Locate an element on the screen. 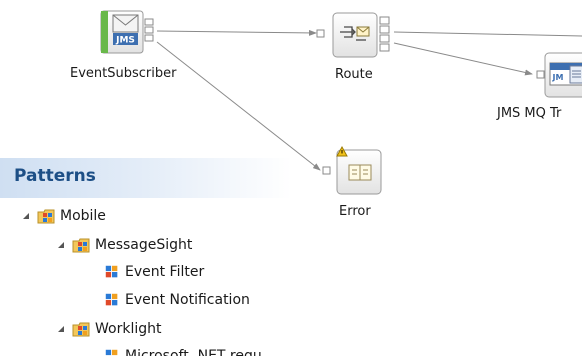  tree-label: Microsoft .NET requ is located at coordinates (193, 352).